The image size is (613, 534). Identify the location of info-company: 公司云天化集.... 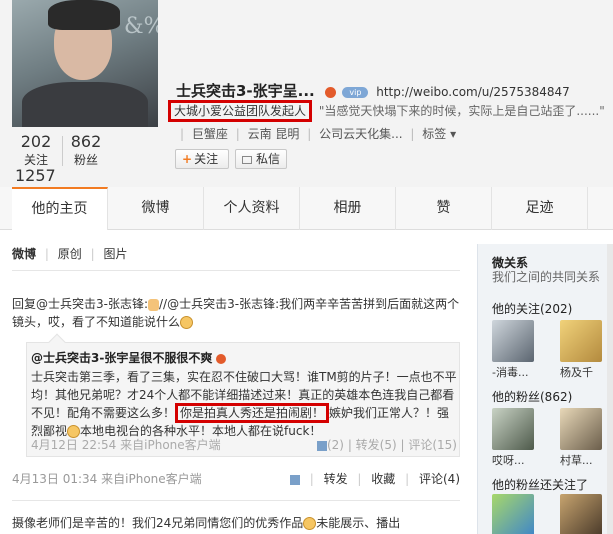
(360, 134).